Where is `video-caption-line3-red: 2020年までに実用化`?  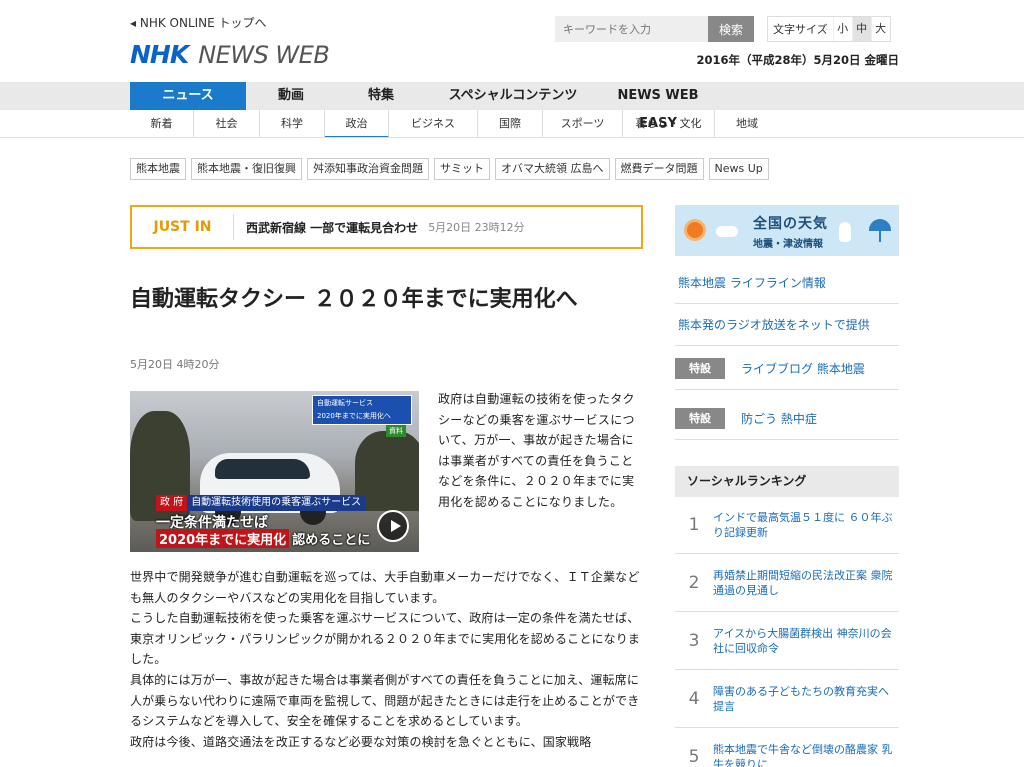
video-caption-line3-red: 2020年までに実用化 is located at coordinates (223, 538).